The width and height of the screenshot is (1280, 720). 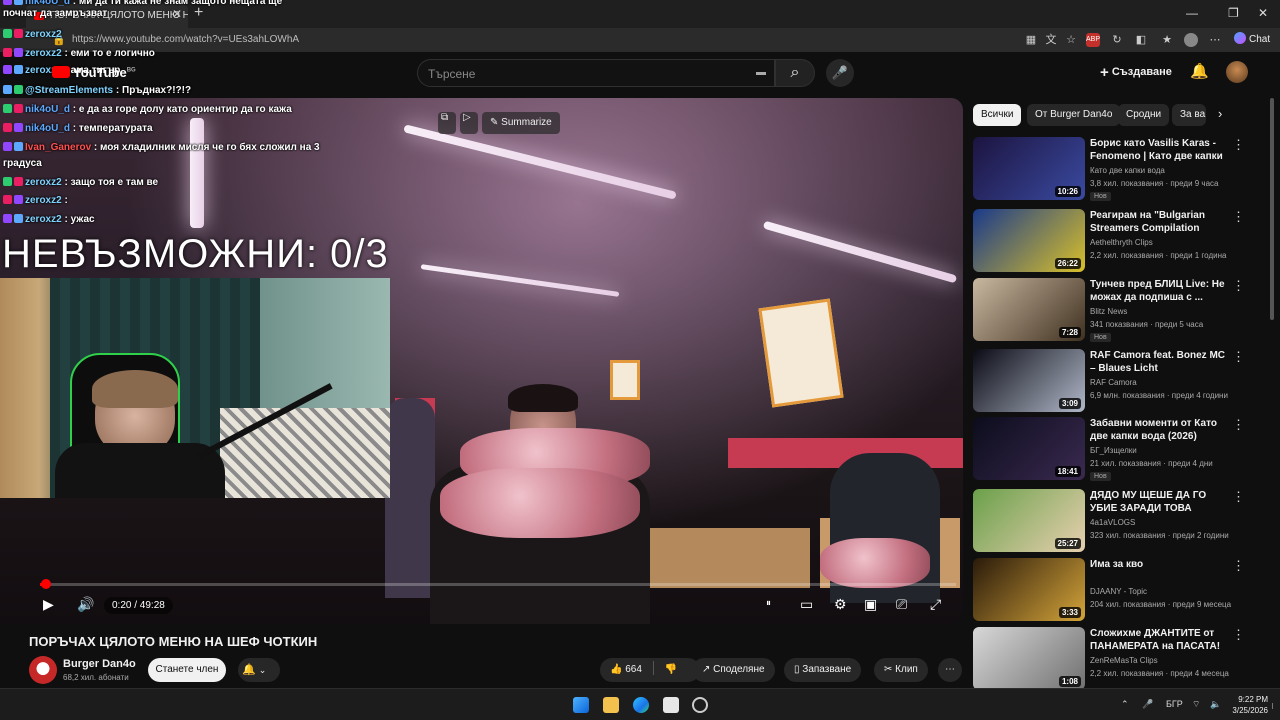 I want to click on voice-search-button: 🎤, so click(x=840, y=73).